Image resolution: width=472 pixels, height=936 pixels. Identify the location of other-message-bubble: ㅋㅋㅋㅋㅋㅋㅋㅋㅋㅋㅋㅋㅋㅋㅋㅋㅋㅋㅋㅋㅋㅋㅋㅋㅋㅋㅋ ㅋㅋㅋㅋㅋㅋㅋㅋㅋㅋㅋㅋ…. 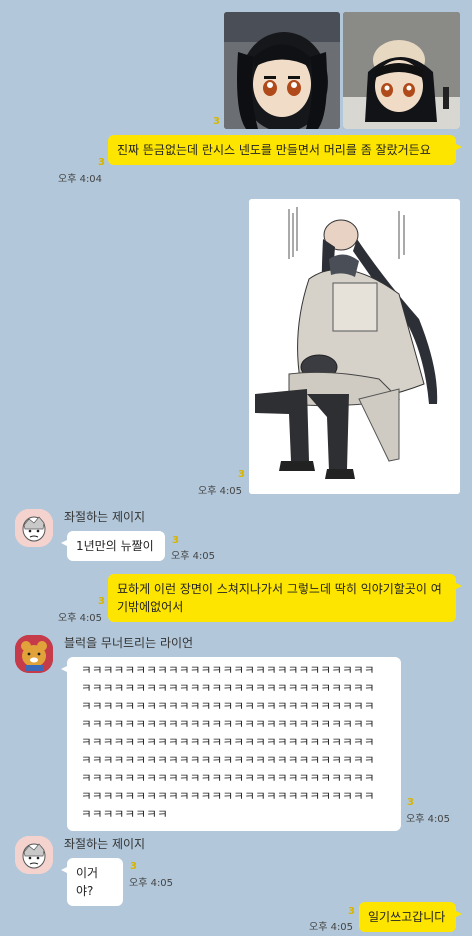
(231, 744).